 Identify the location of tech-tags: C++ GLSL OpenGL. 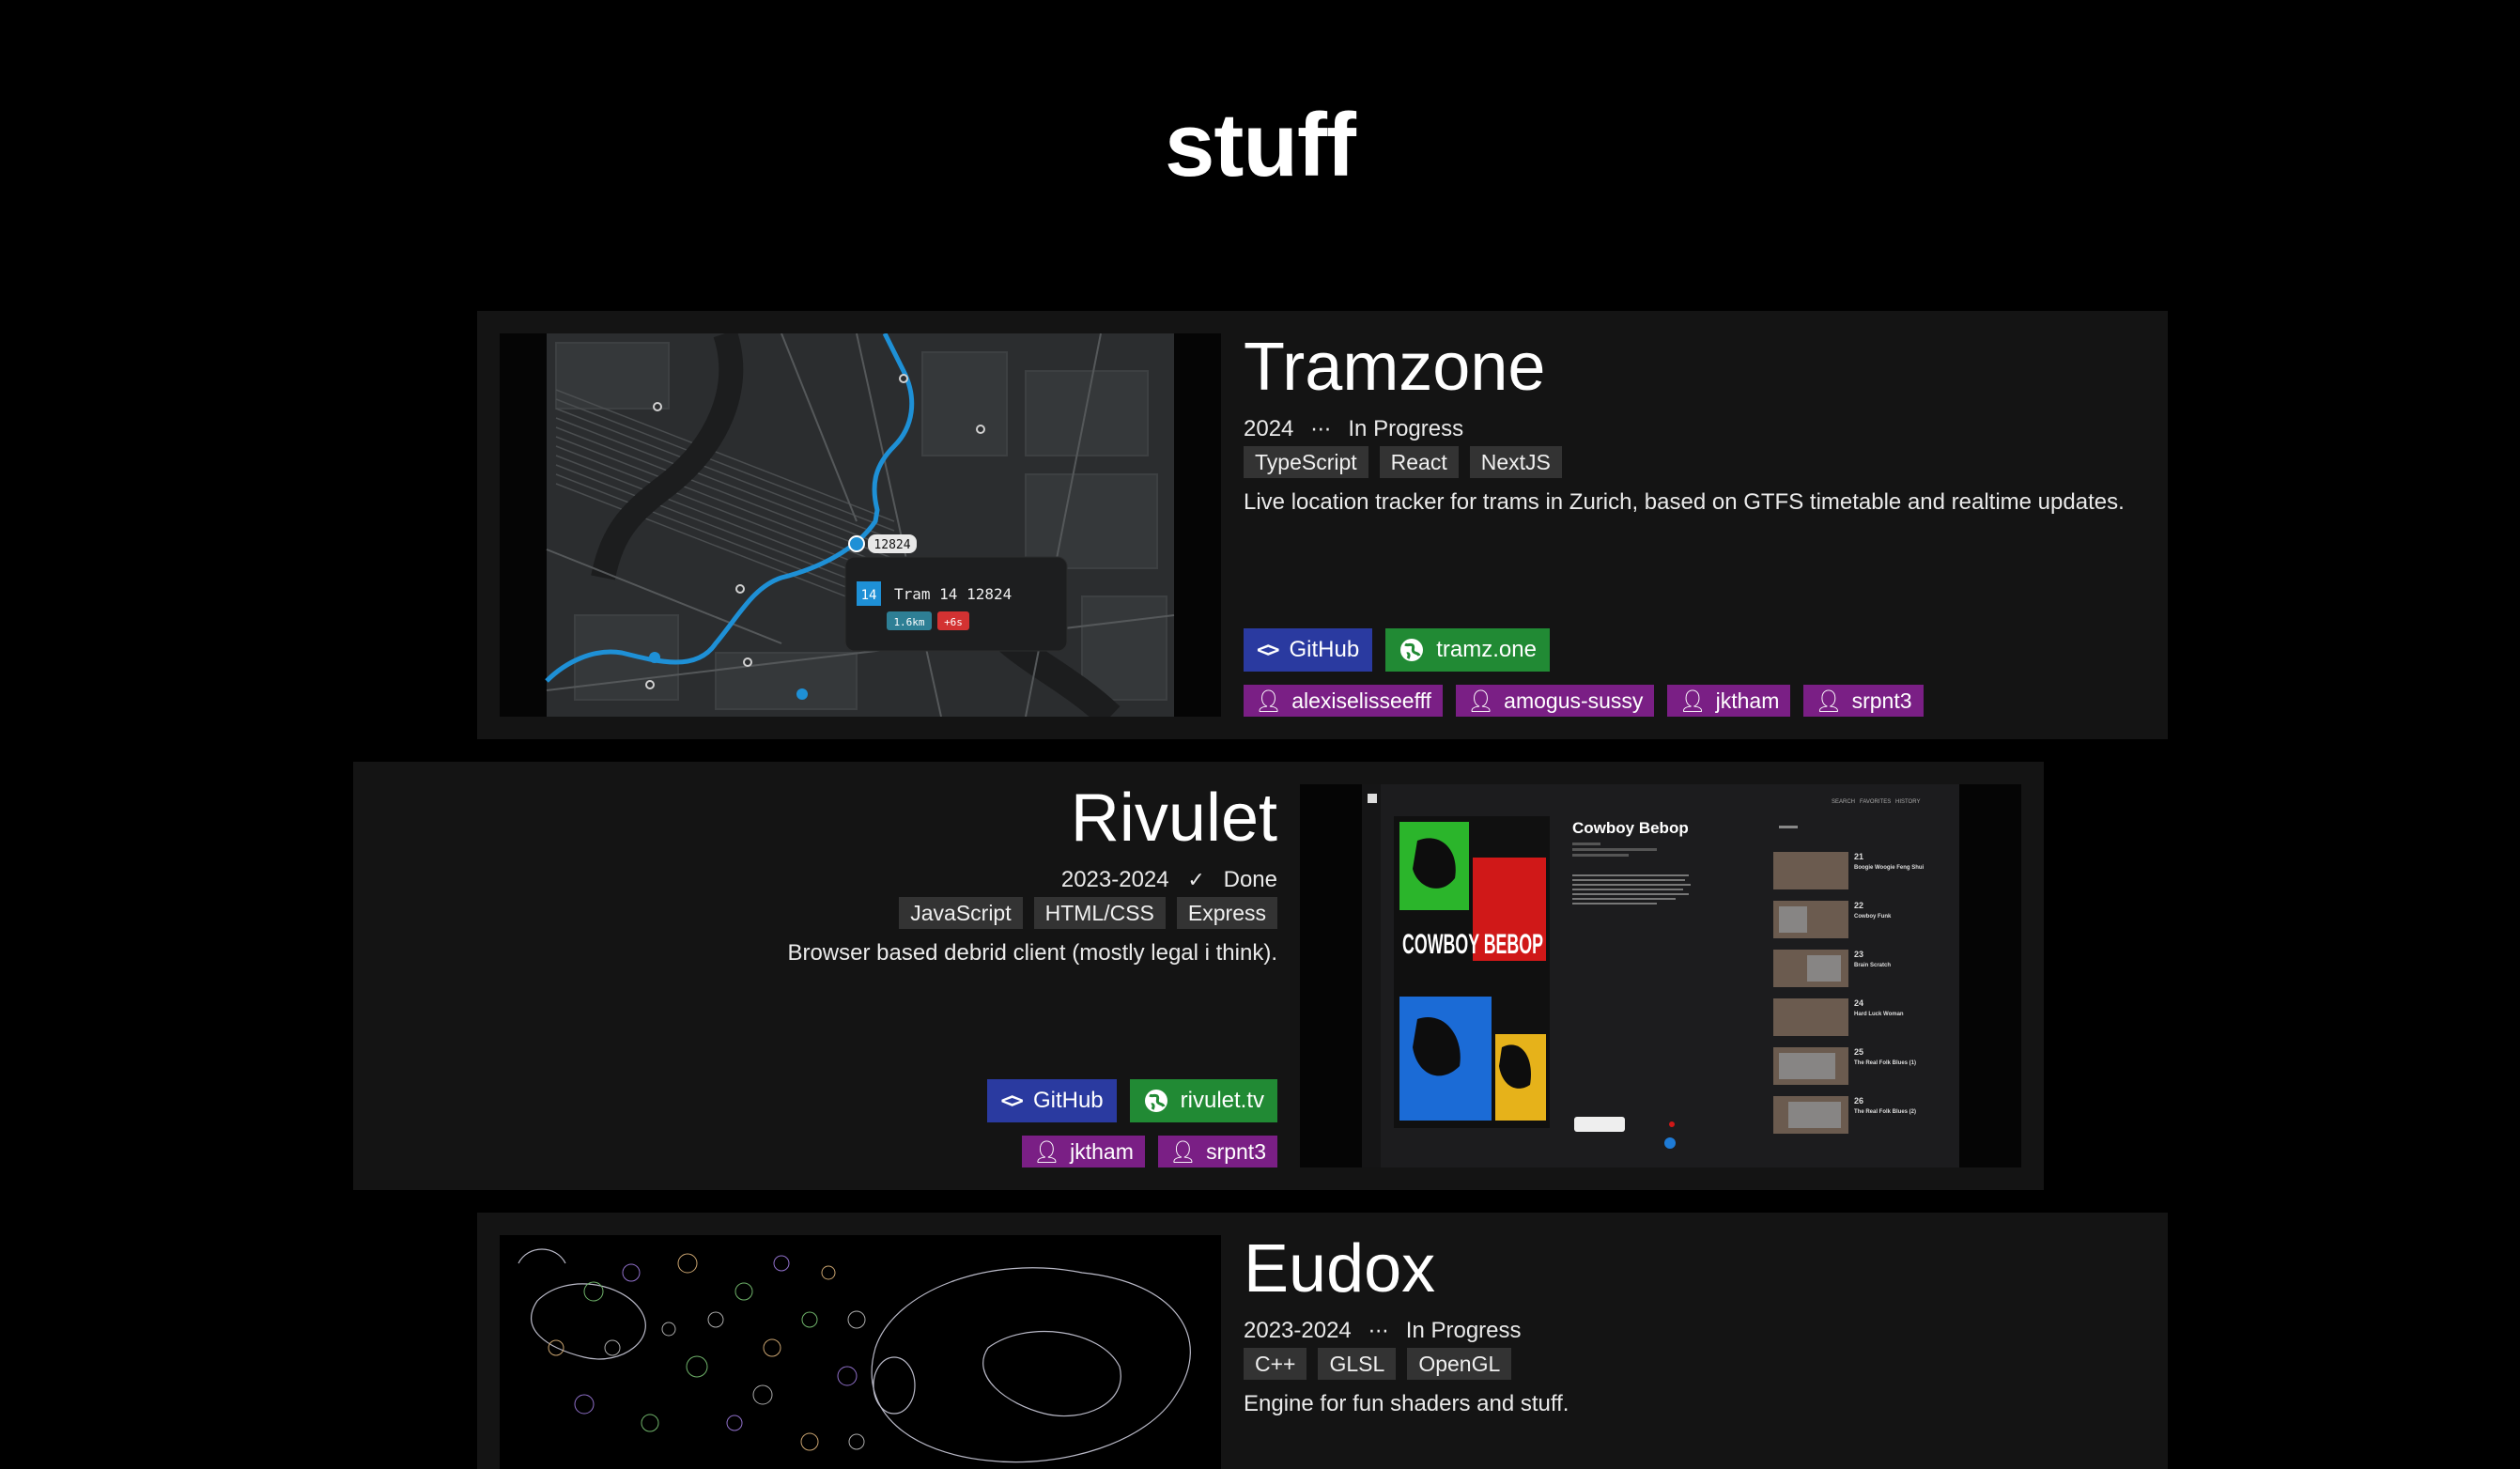
(1378, 1364).